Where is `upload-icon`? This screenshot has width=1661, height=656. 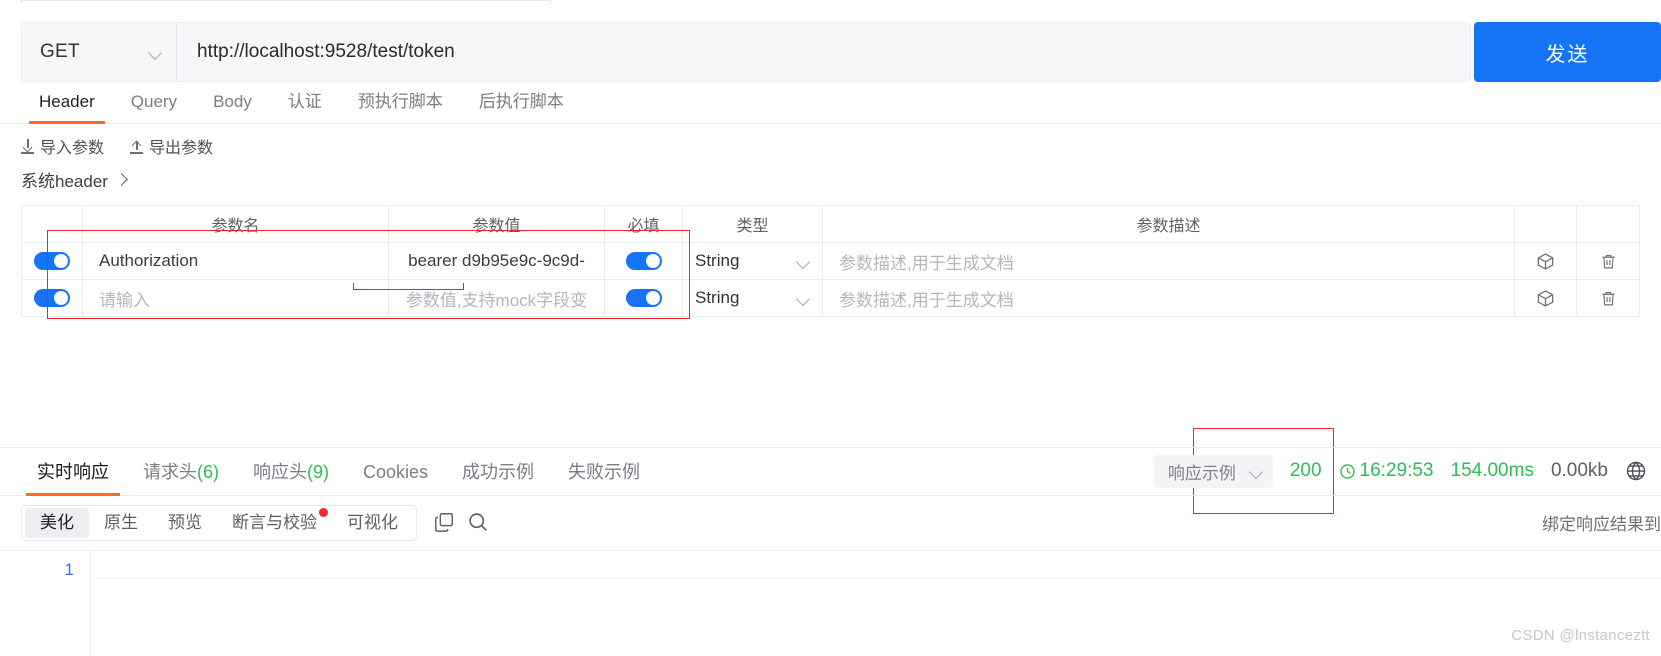
upload-icon is located at coordinates (137, 146).